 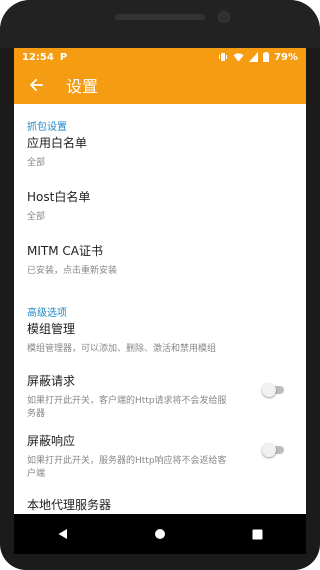 What do you see at coordinates (63, 57) in the screenshot?
I see `p-app-icon: P` at bounding box center [63, 57].